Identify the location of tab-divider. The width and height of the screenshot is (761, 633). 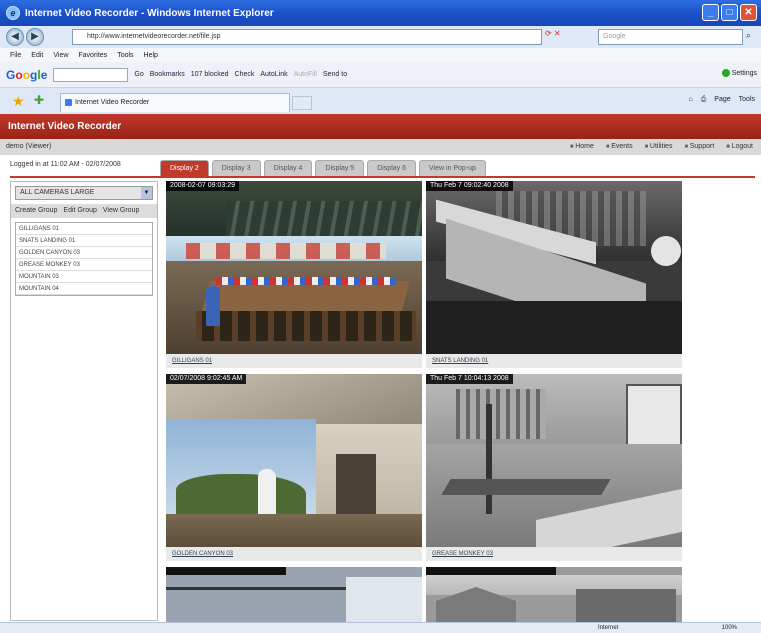
(382, 177).